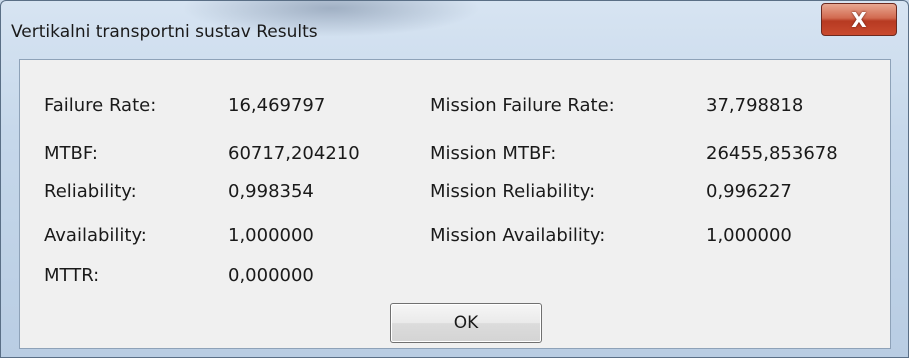 The width and height of the screenshot is (909, 358). I want to click on mission-reliability-value: 0,996227, so click(749, 191).